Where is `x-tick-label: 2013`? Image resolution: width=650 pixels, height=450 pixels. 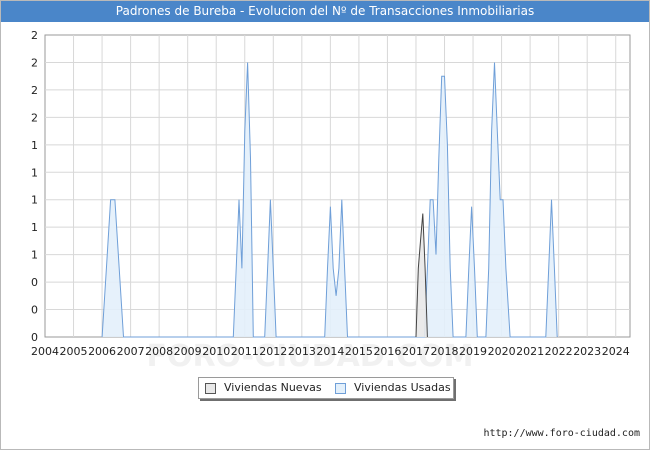
x-tick-label: 2013 is located at coordinates (302, 351).